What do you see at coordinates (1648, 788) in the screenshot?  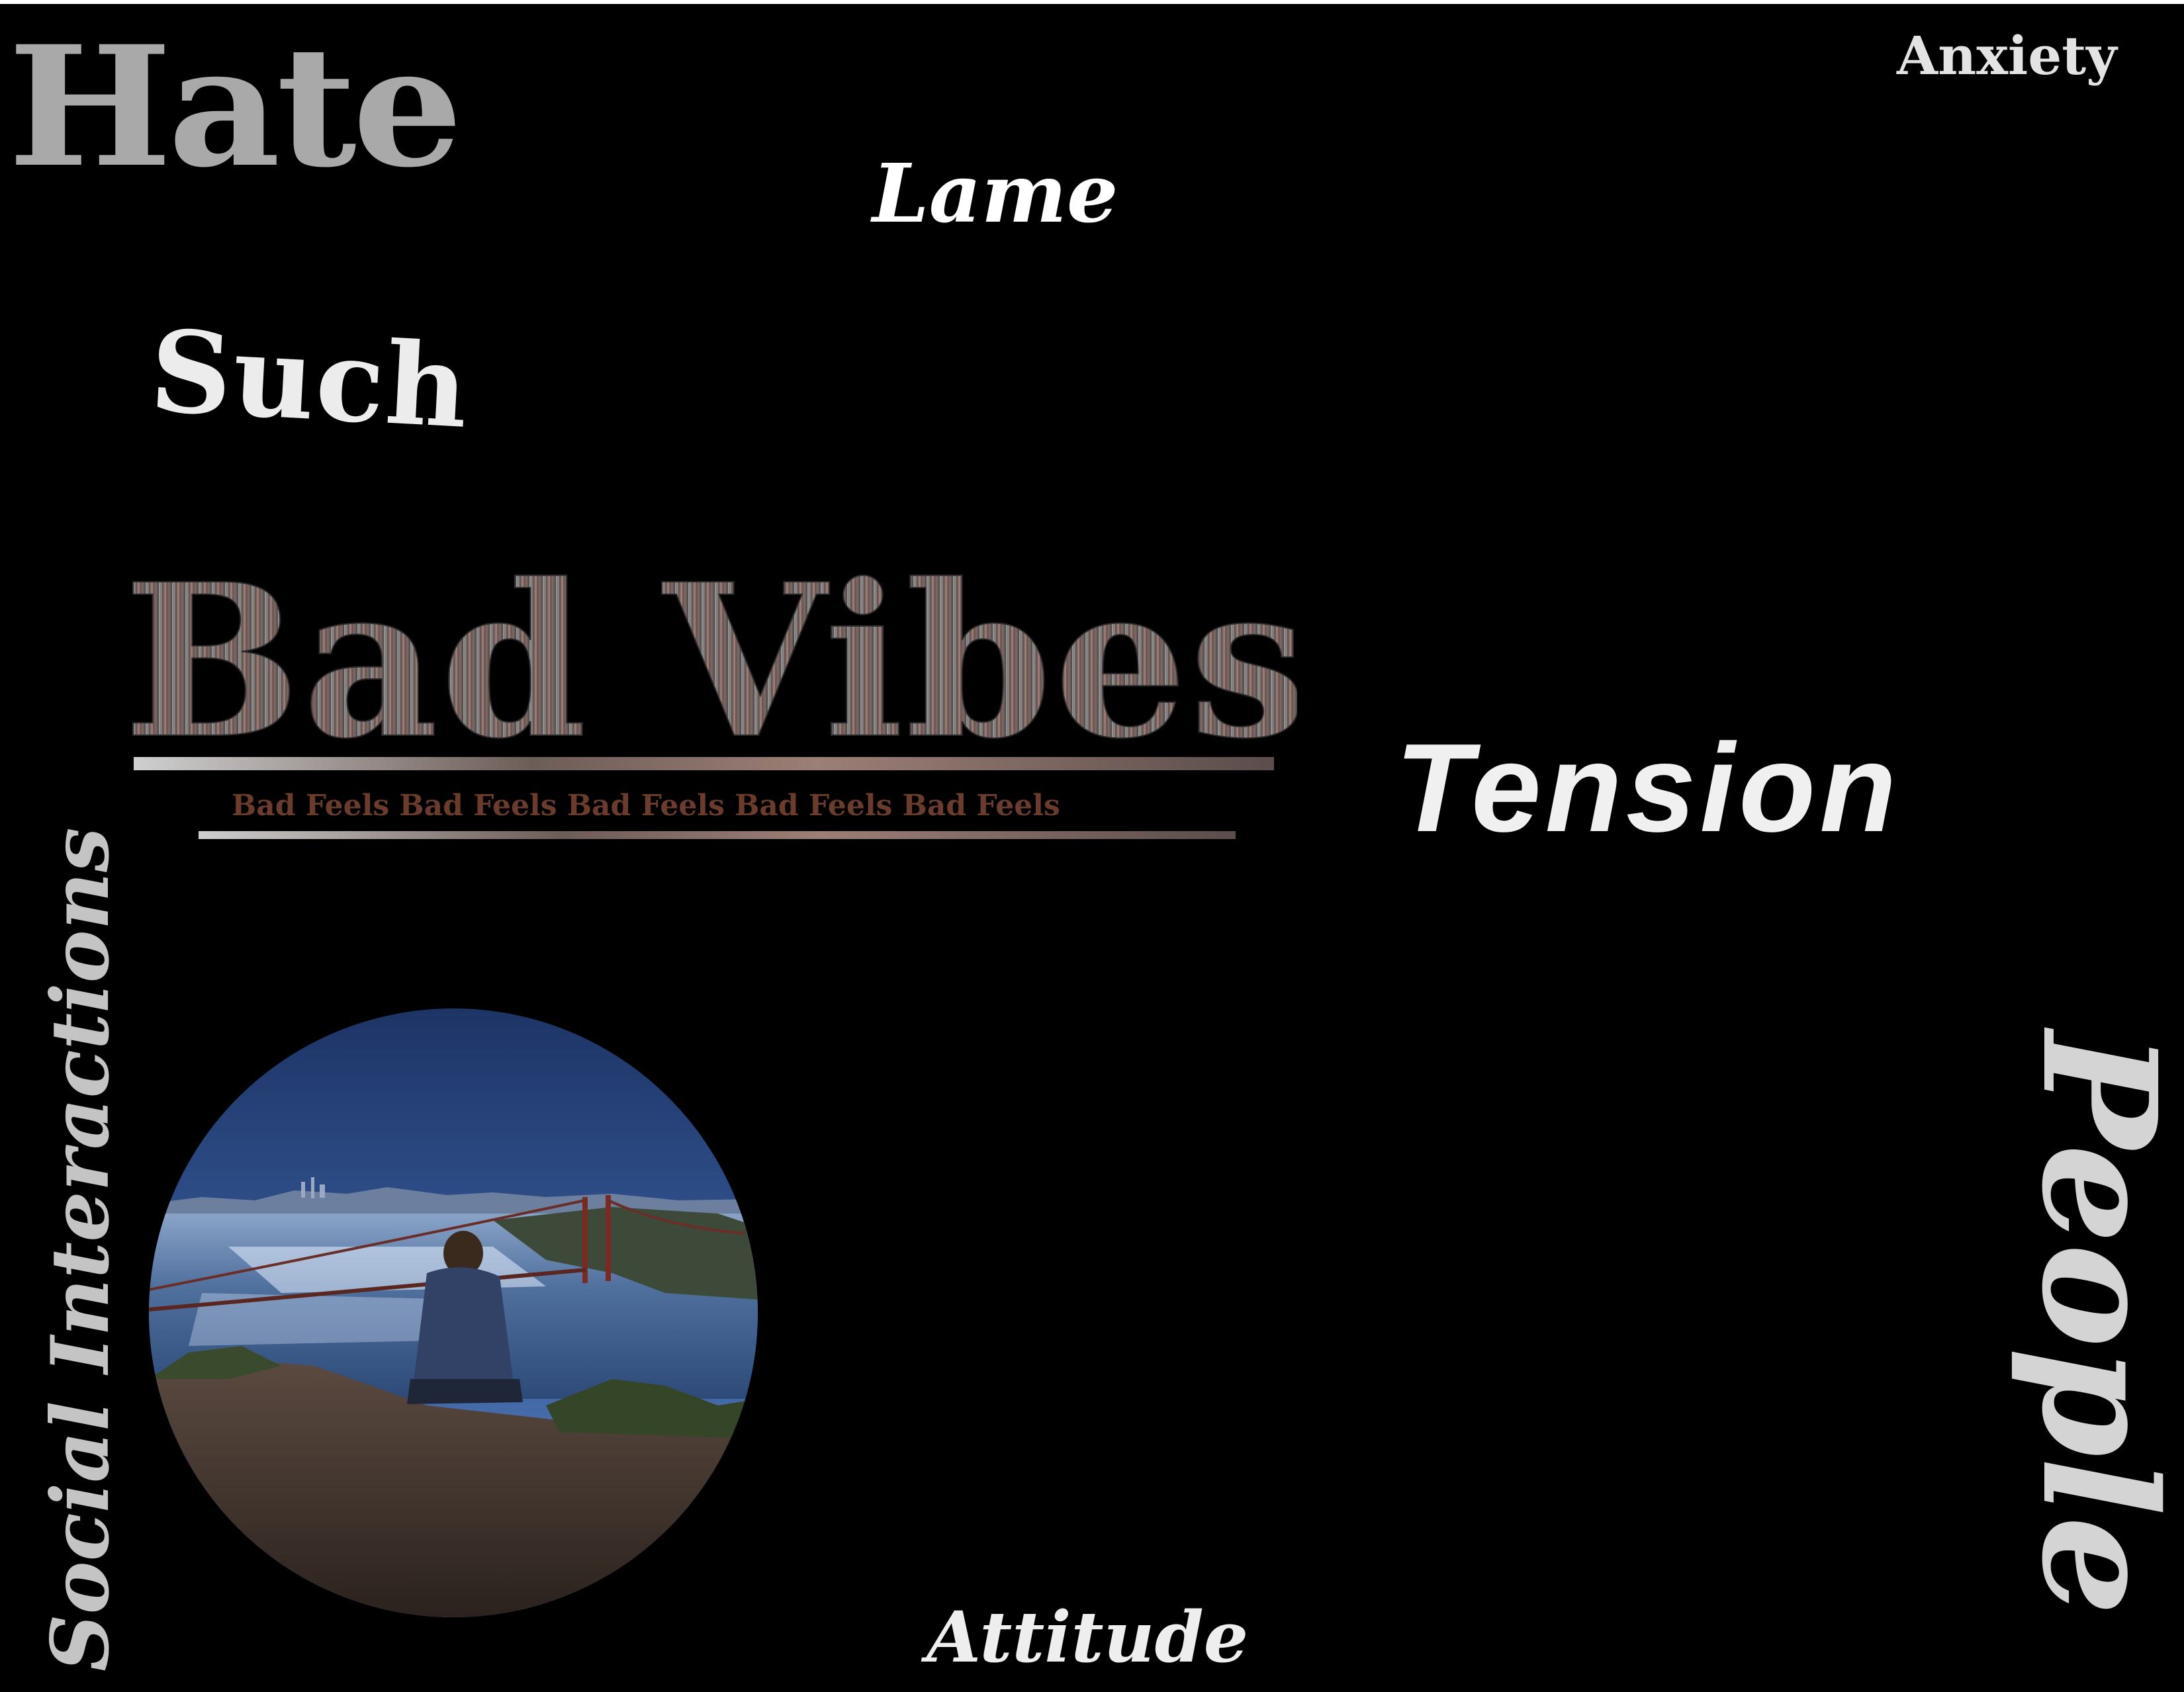 I see `word-tension: Tension` at bounding box center [1648, 788].